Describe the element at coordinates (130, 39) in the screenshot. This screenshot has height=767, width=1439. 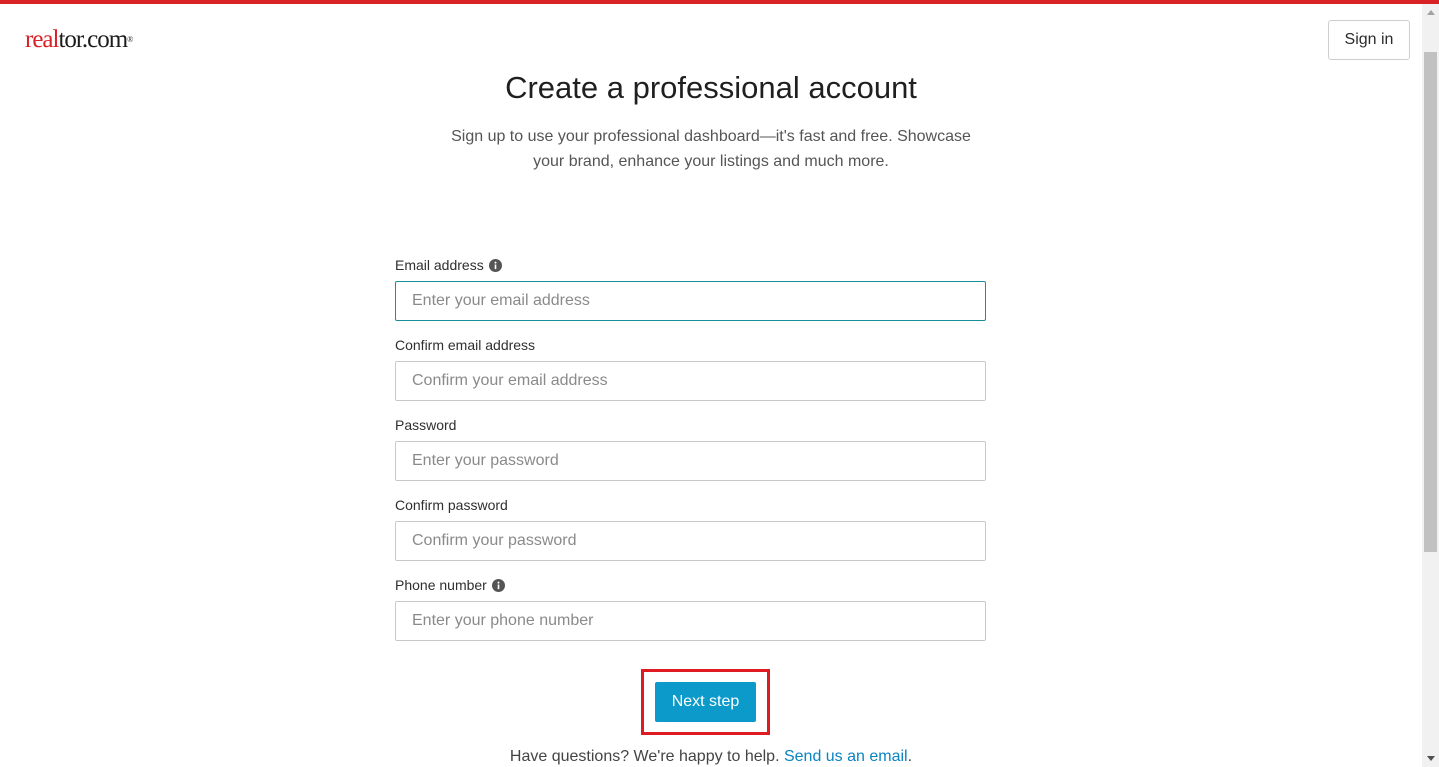
I see `logo-registered-mark: ®` at that location.